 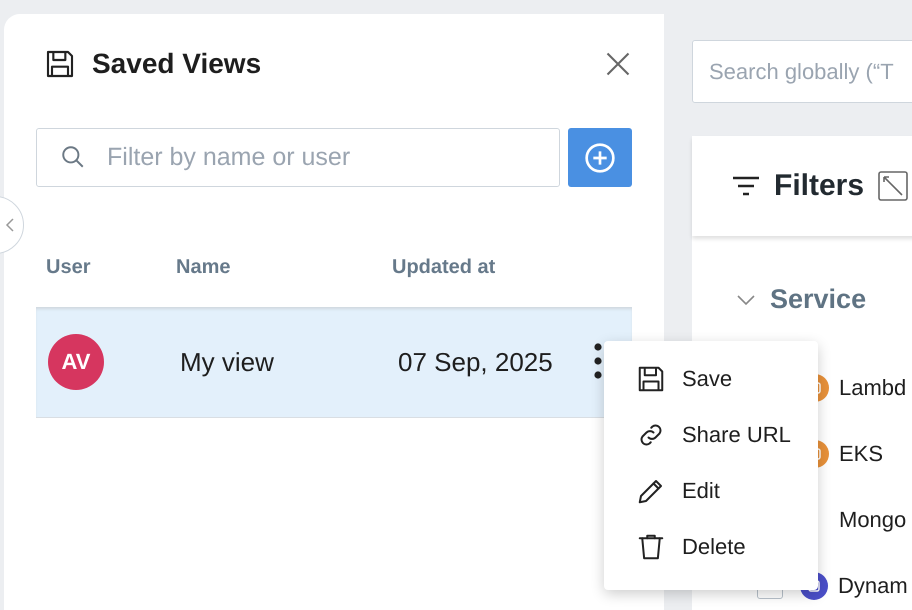 What do you see at coordinates (802, 71) in the screenshot?
I see `search-field: Search globally (“T` at bounding box center [802, 71].